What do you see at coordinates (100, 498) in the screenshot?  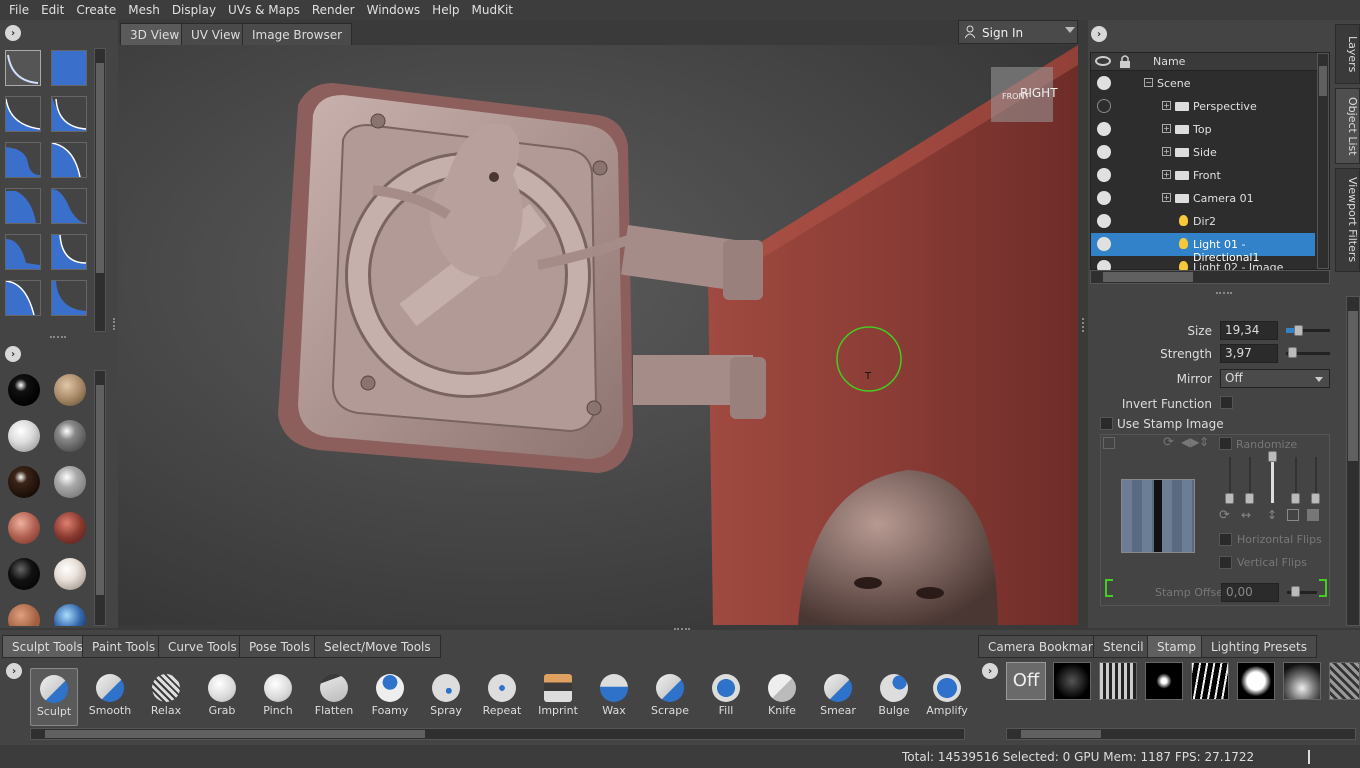 I see `material-scrollbar` at bounding box center [100, 498].